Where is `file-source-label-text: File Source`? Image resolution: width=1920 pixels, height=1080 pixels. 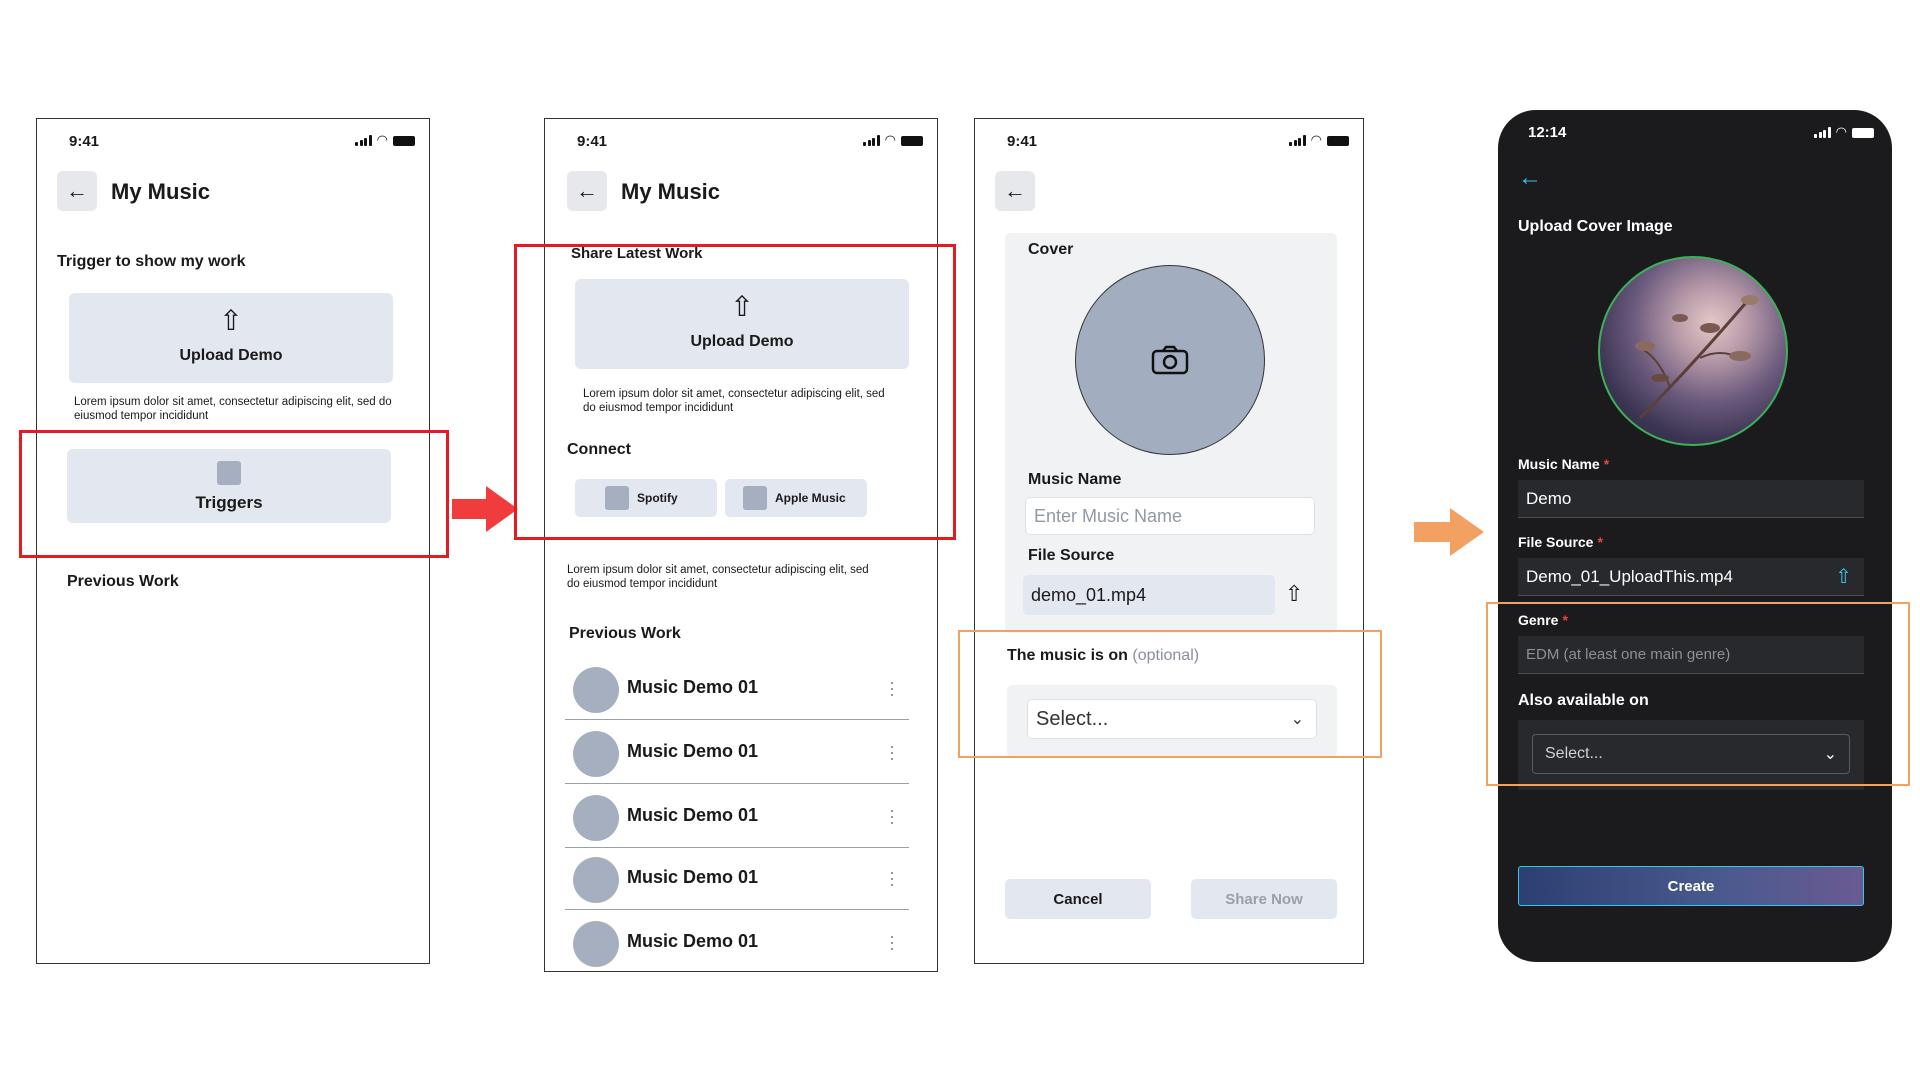
file-source-label-text: File Source is located at coordinates (1556, 542).